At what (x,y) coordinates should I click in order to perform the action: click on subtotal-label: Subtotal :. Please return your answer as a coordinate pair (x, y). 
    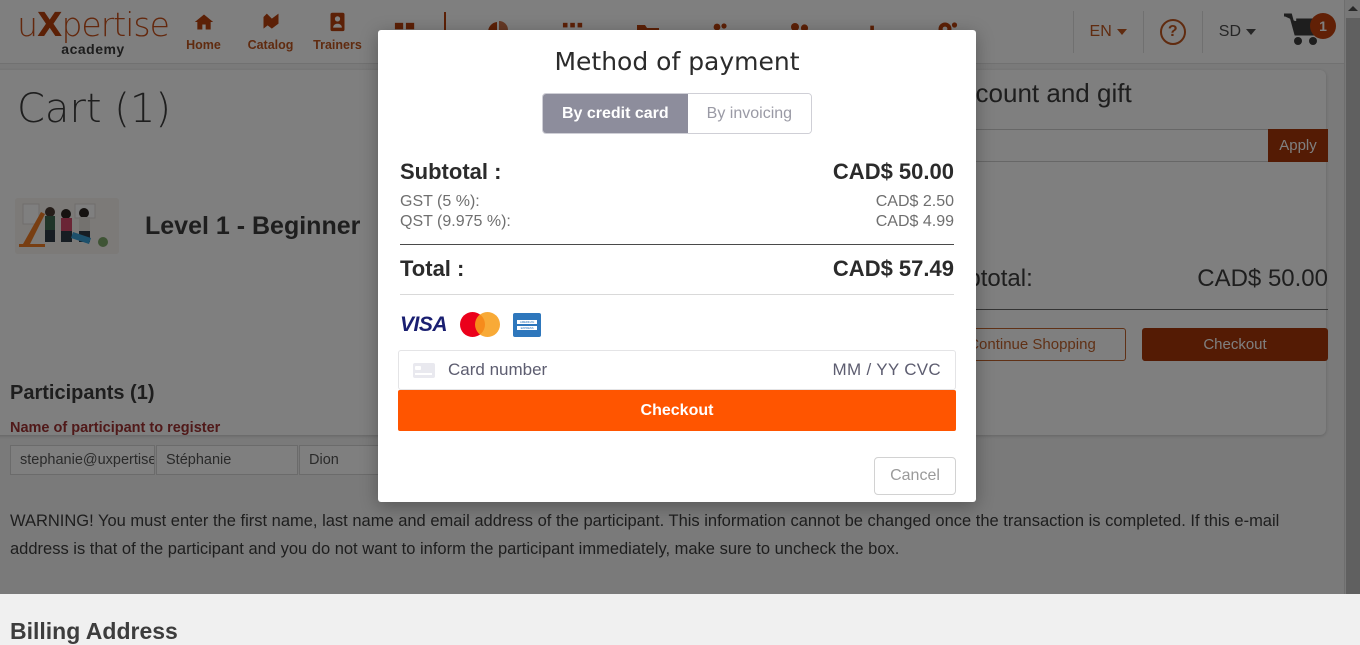
    Looking at the image, I should click on (450, 172).